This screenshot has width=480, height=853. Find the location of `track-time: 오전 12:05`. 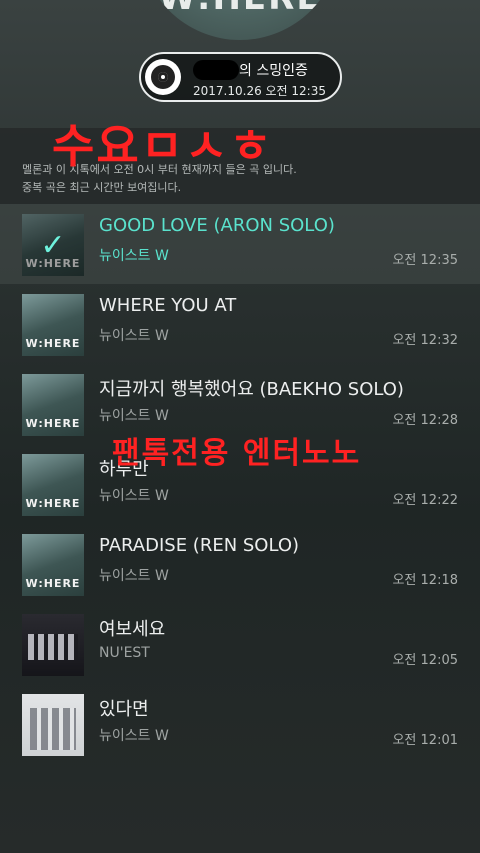

track-time: 오전 12:05 is located at coordinates (425, 660).